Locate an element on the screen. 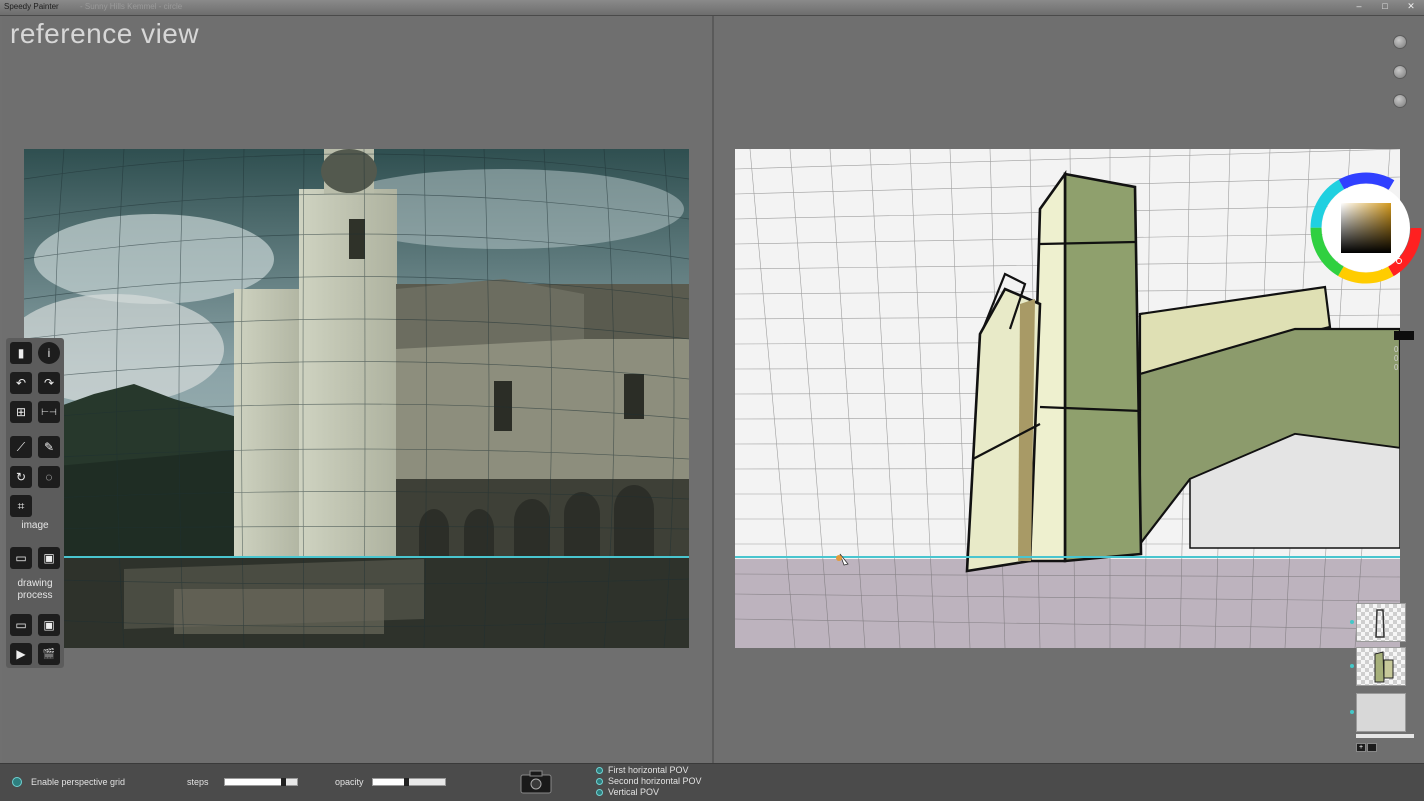  side-readout: 0 0 0 is located at coordinates (1396, 358).